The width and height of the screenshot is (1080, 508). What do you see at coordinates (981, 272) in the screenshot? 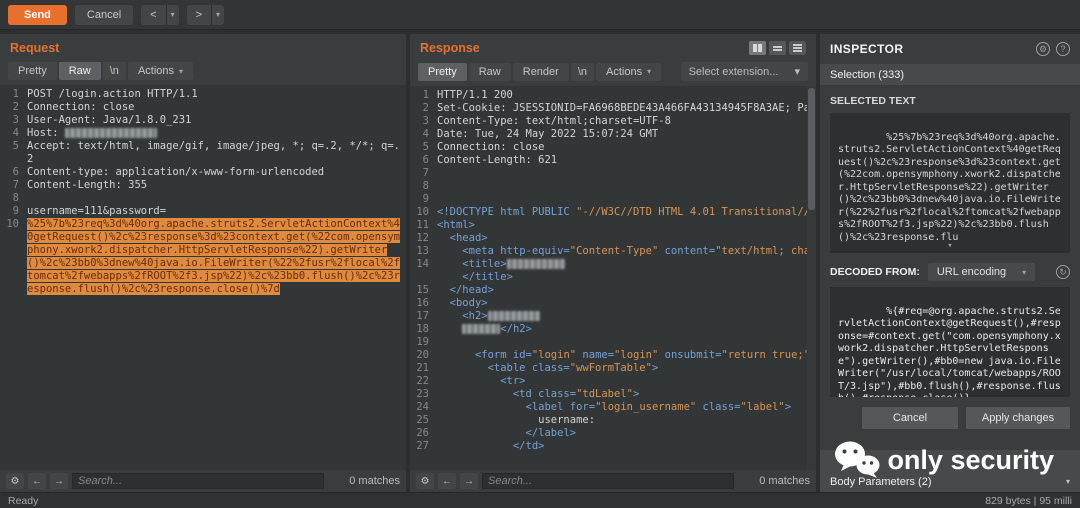
I see `encoding-dropdown: URL encoding ▾` at bounding box center [981, 272].